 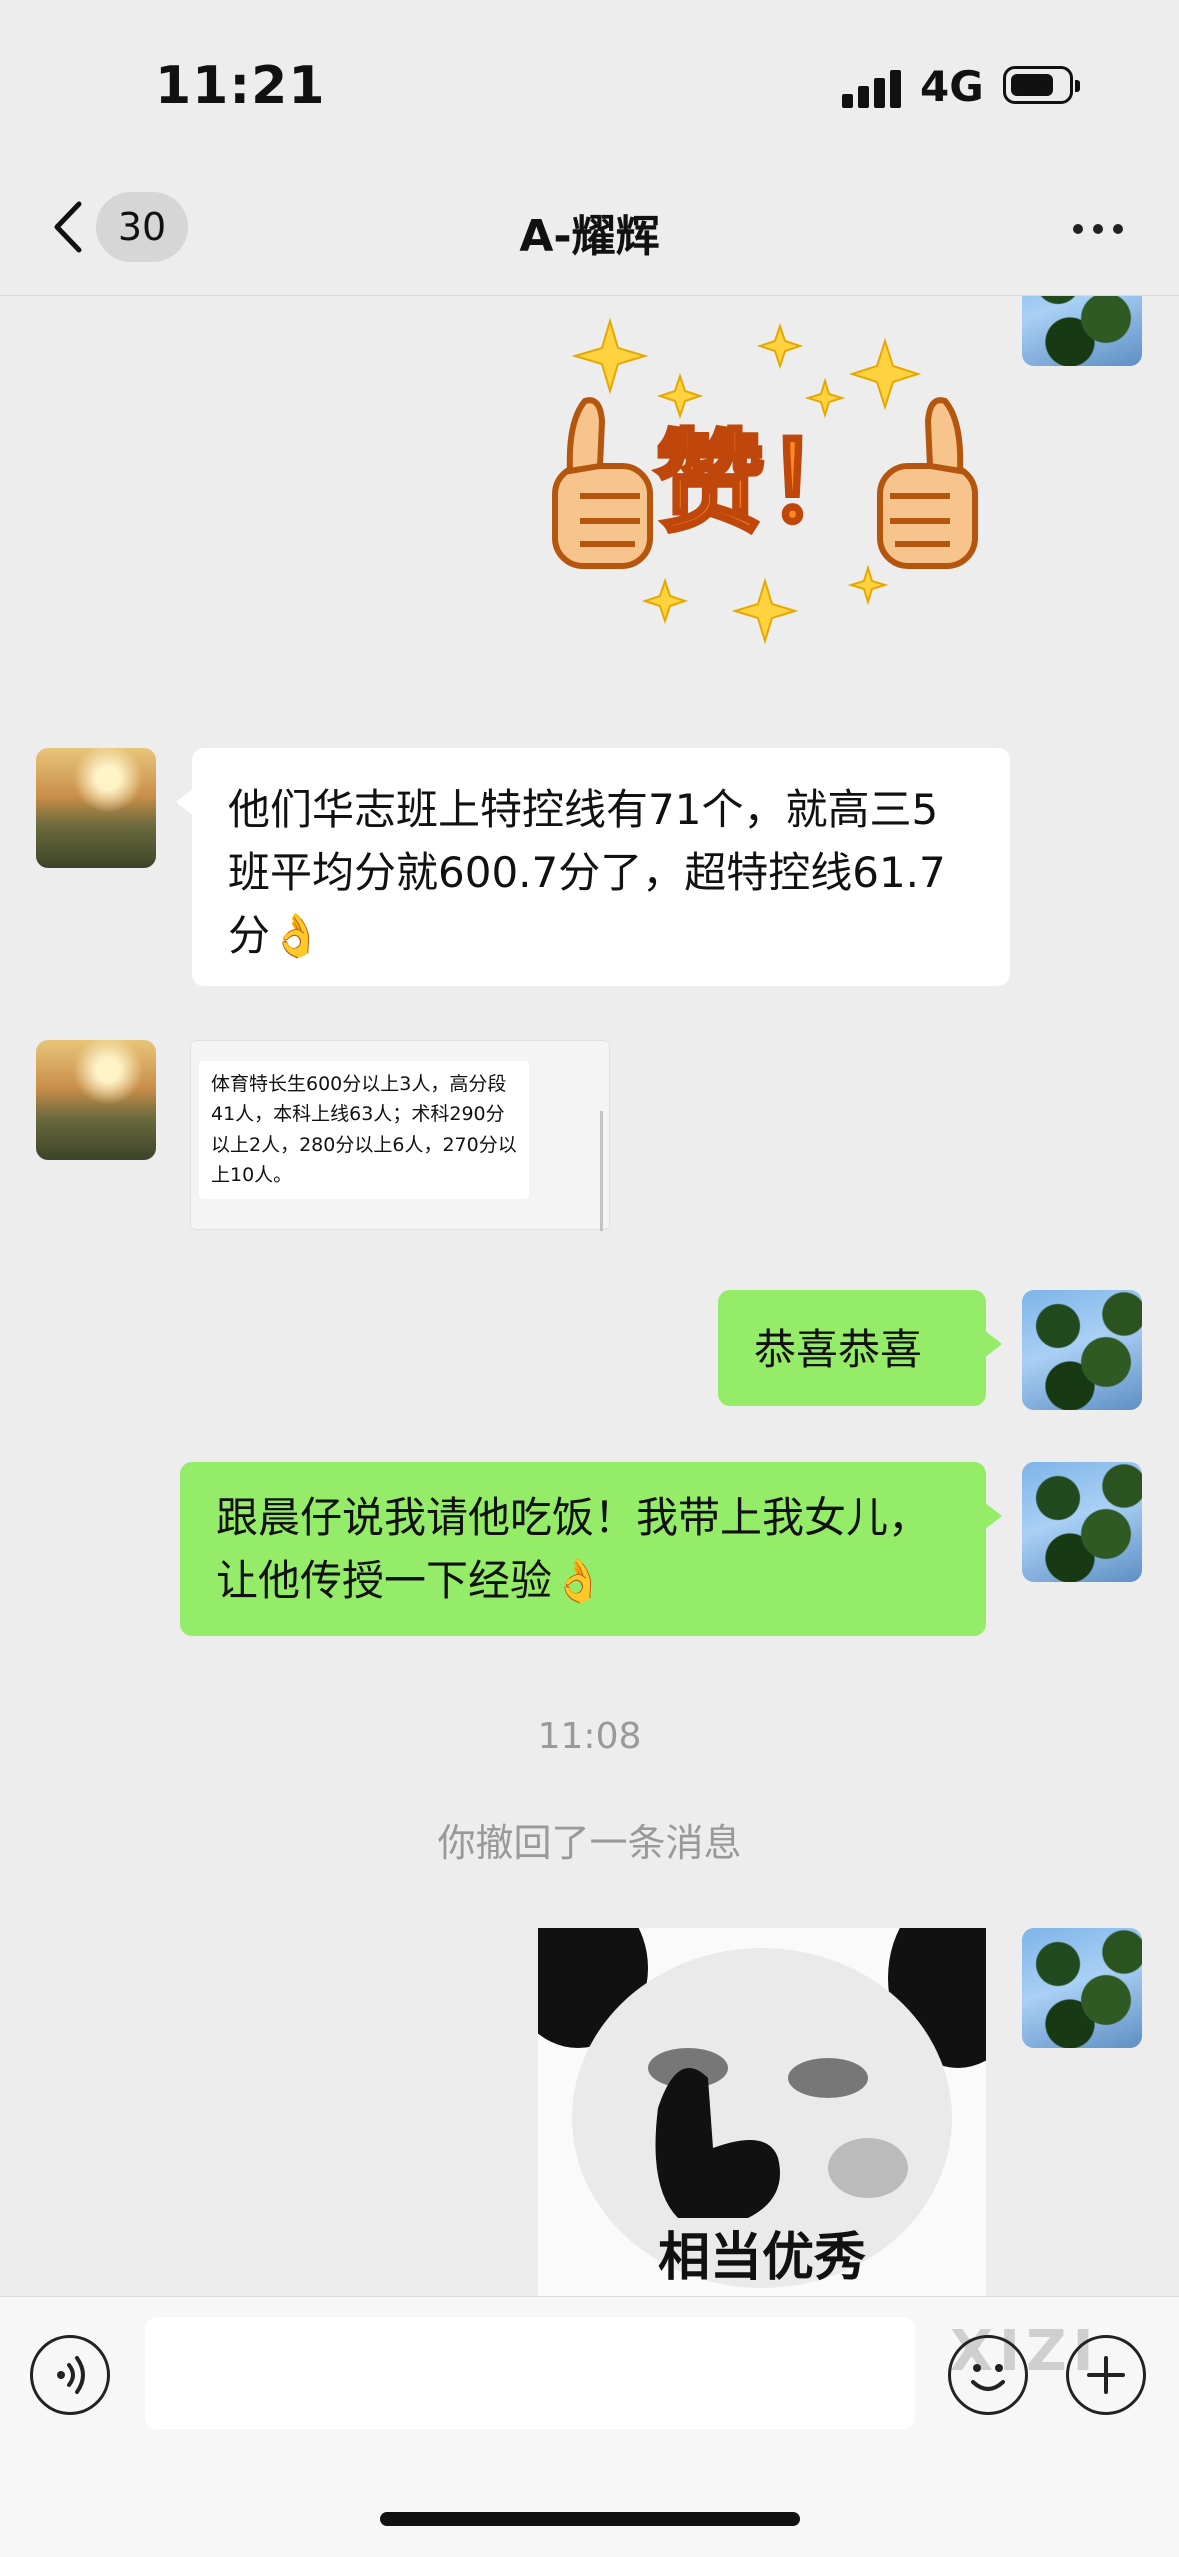 I want to click on chat-title: A-耀辉, so click(x=589, y=236).